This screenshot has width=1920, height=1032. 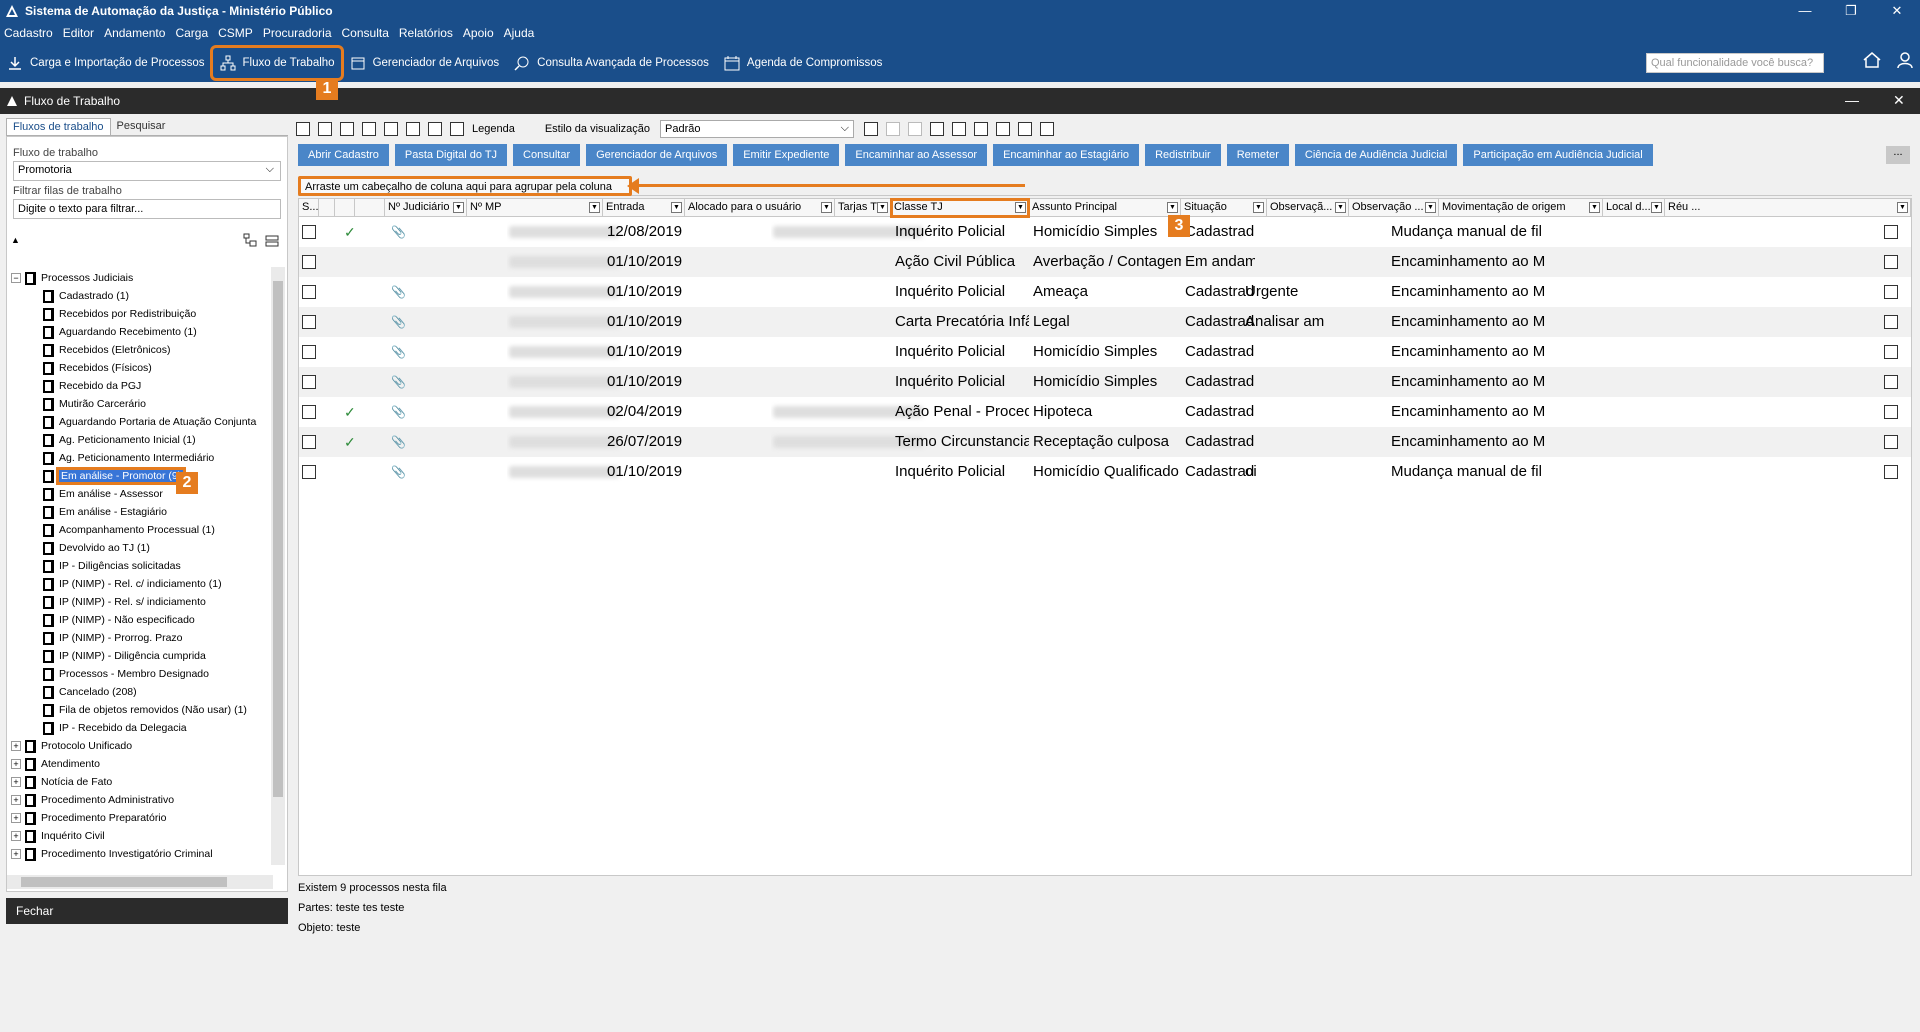 I want to click on tree-horizontal-scrollbar, so click(x=140, y=882).